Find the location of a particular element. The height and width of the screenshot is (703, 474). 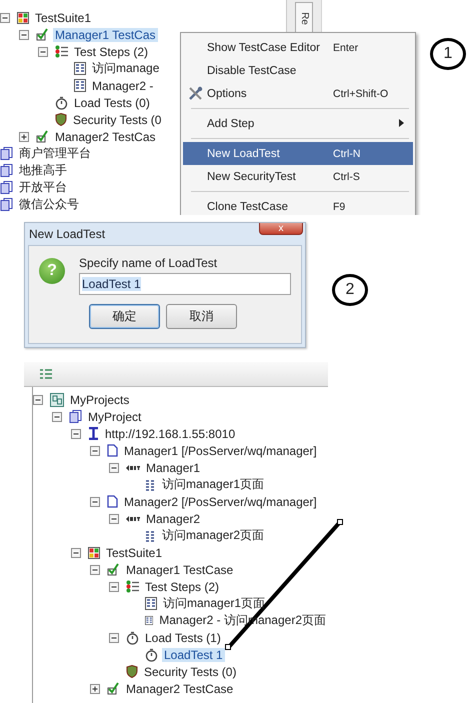

tree-item: 访问manage is located at coordinates (126, 68).